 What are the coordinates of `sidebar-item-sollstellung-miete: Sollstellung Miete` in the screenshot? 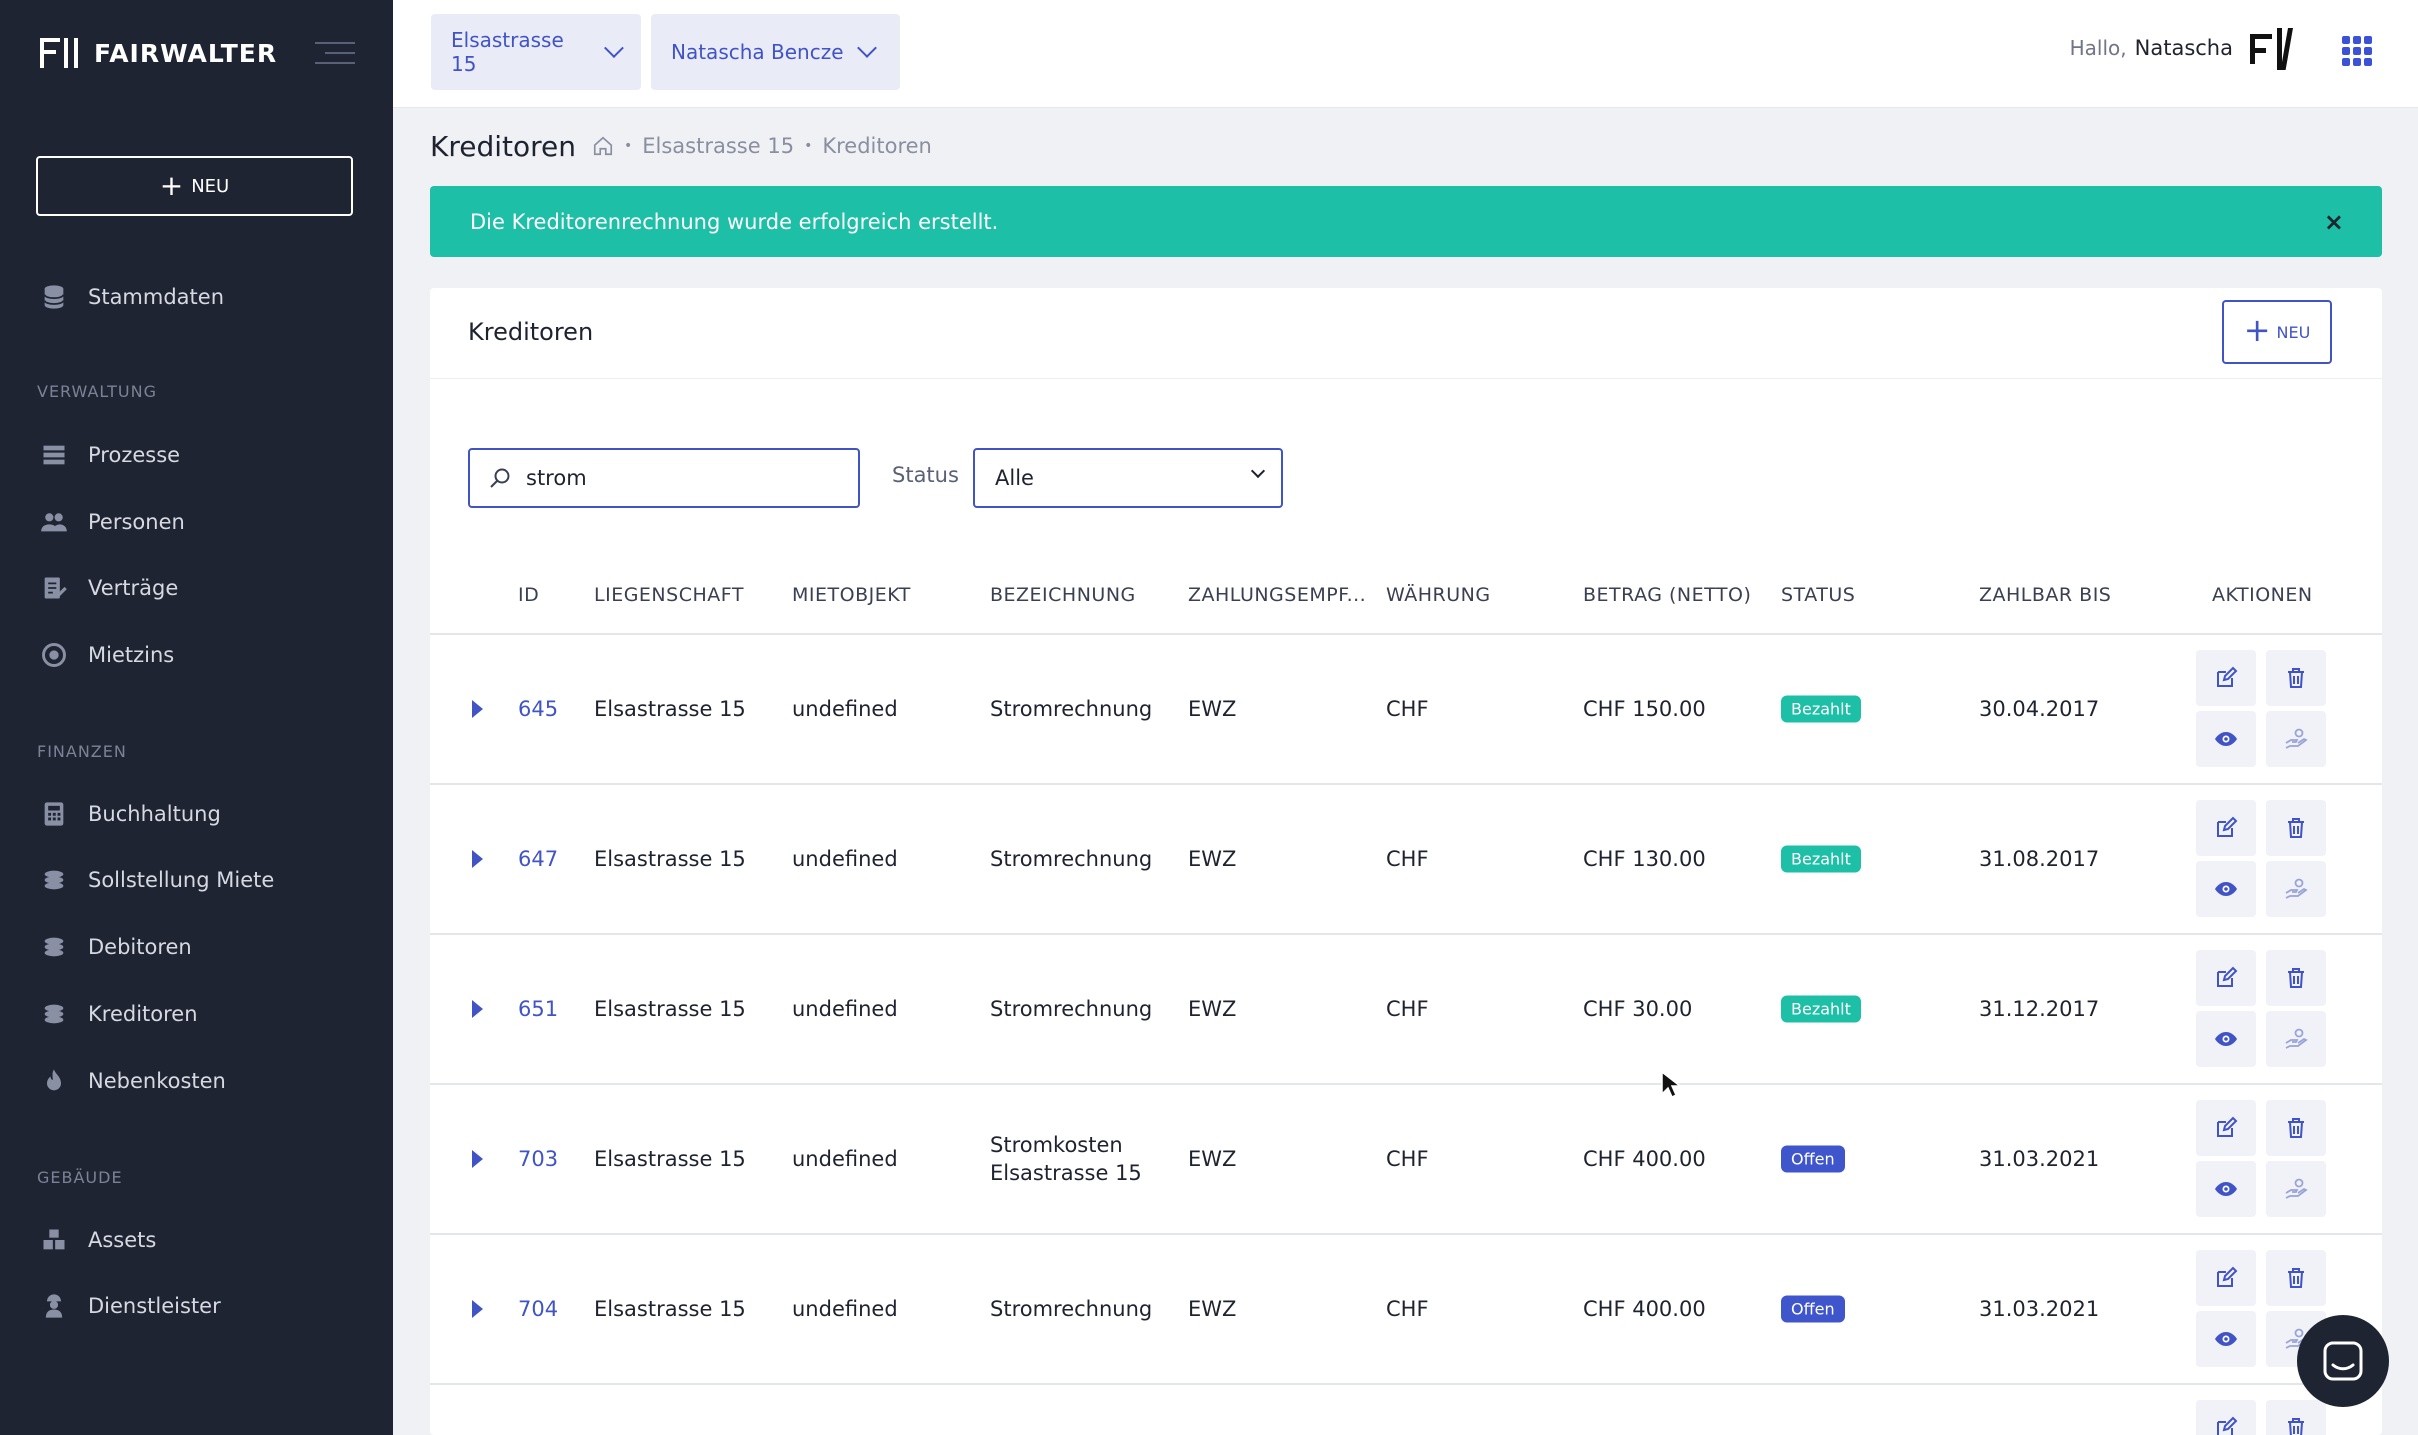 It's located at (157, 880).